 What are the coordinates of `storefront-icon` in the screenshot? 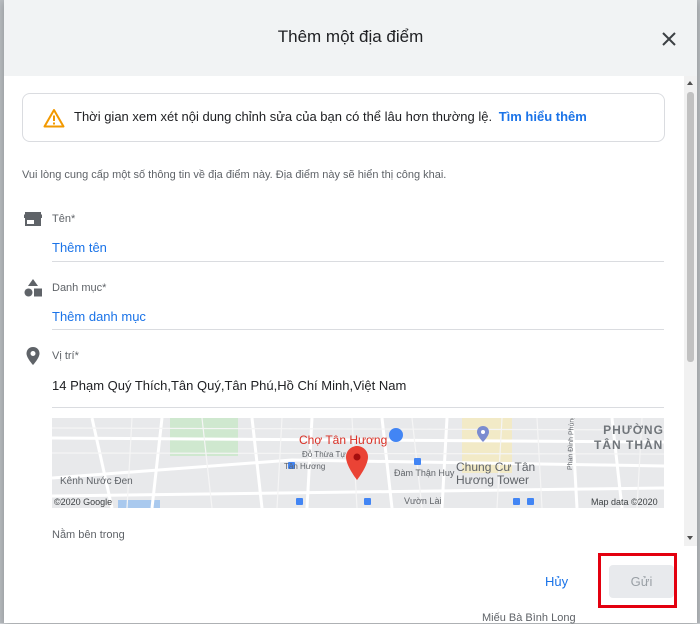 It's located at (33, 219).